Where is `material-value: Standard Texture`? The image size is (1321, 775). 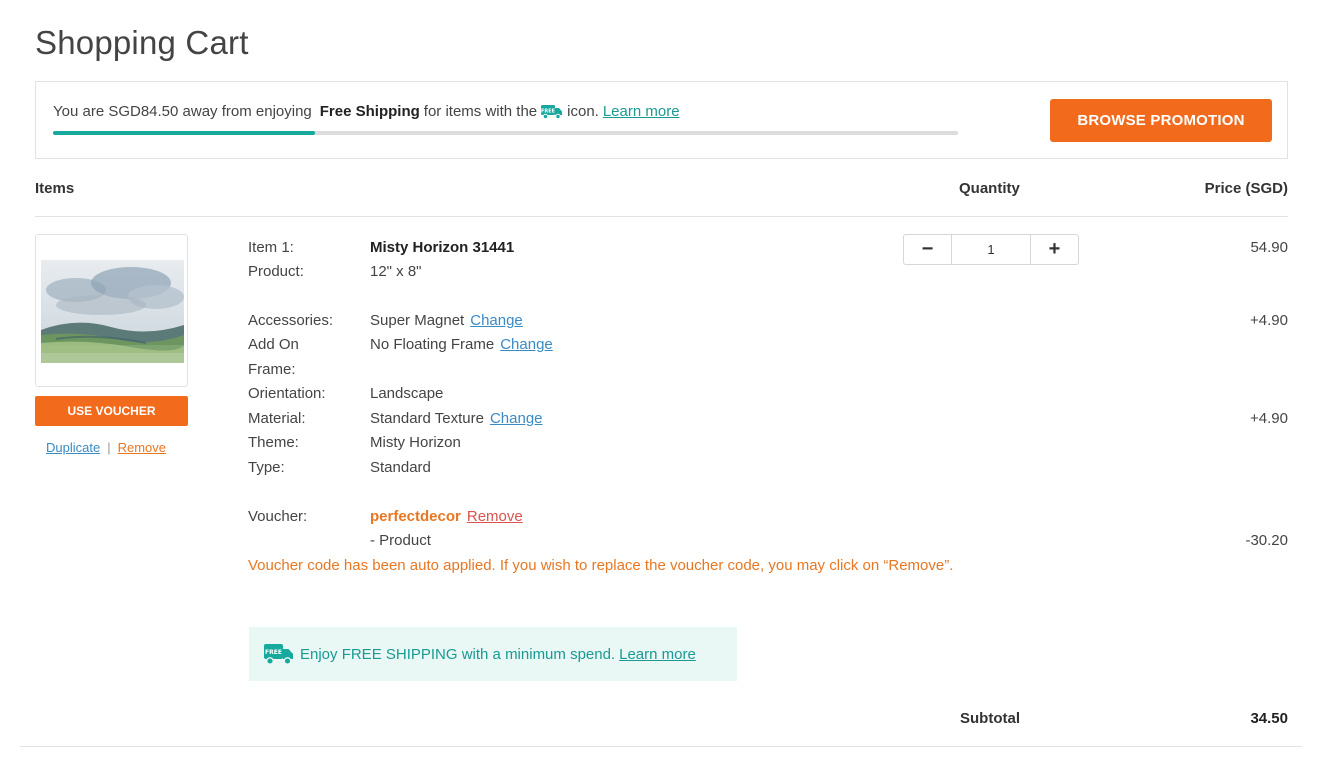
material-value: Standard Texture is located at coordinates (427, 418).